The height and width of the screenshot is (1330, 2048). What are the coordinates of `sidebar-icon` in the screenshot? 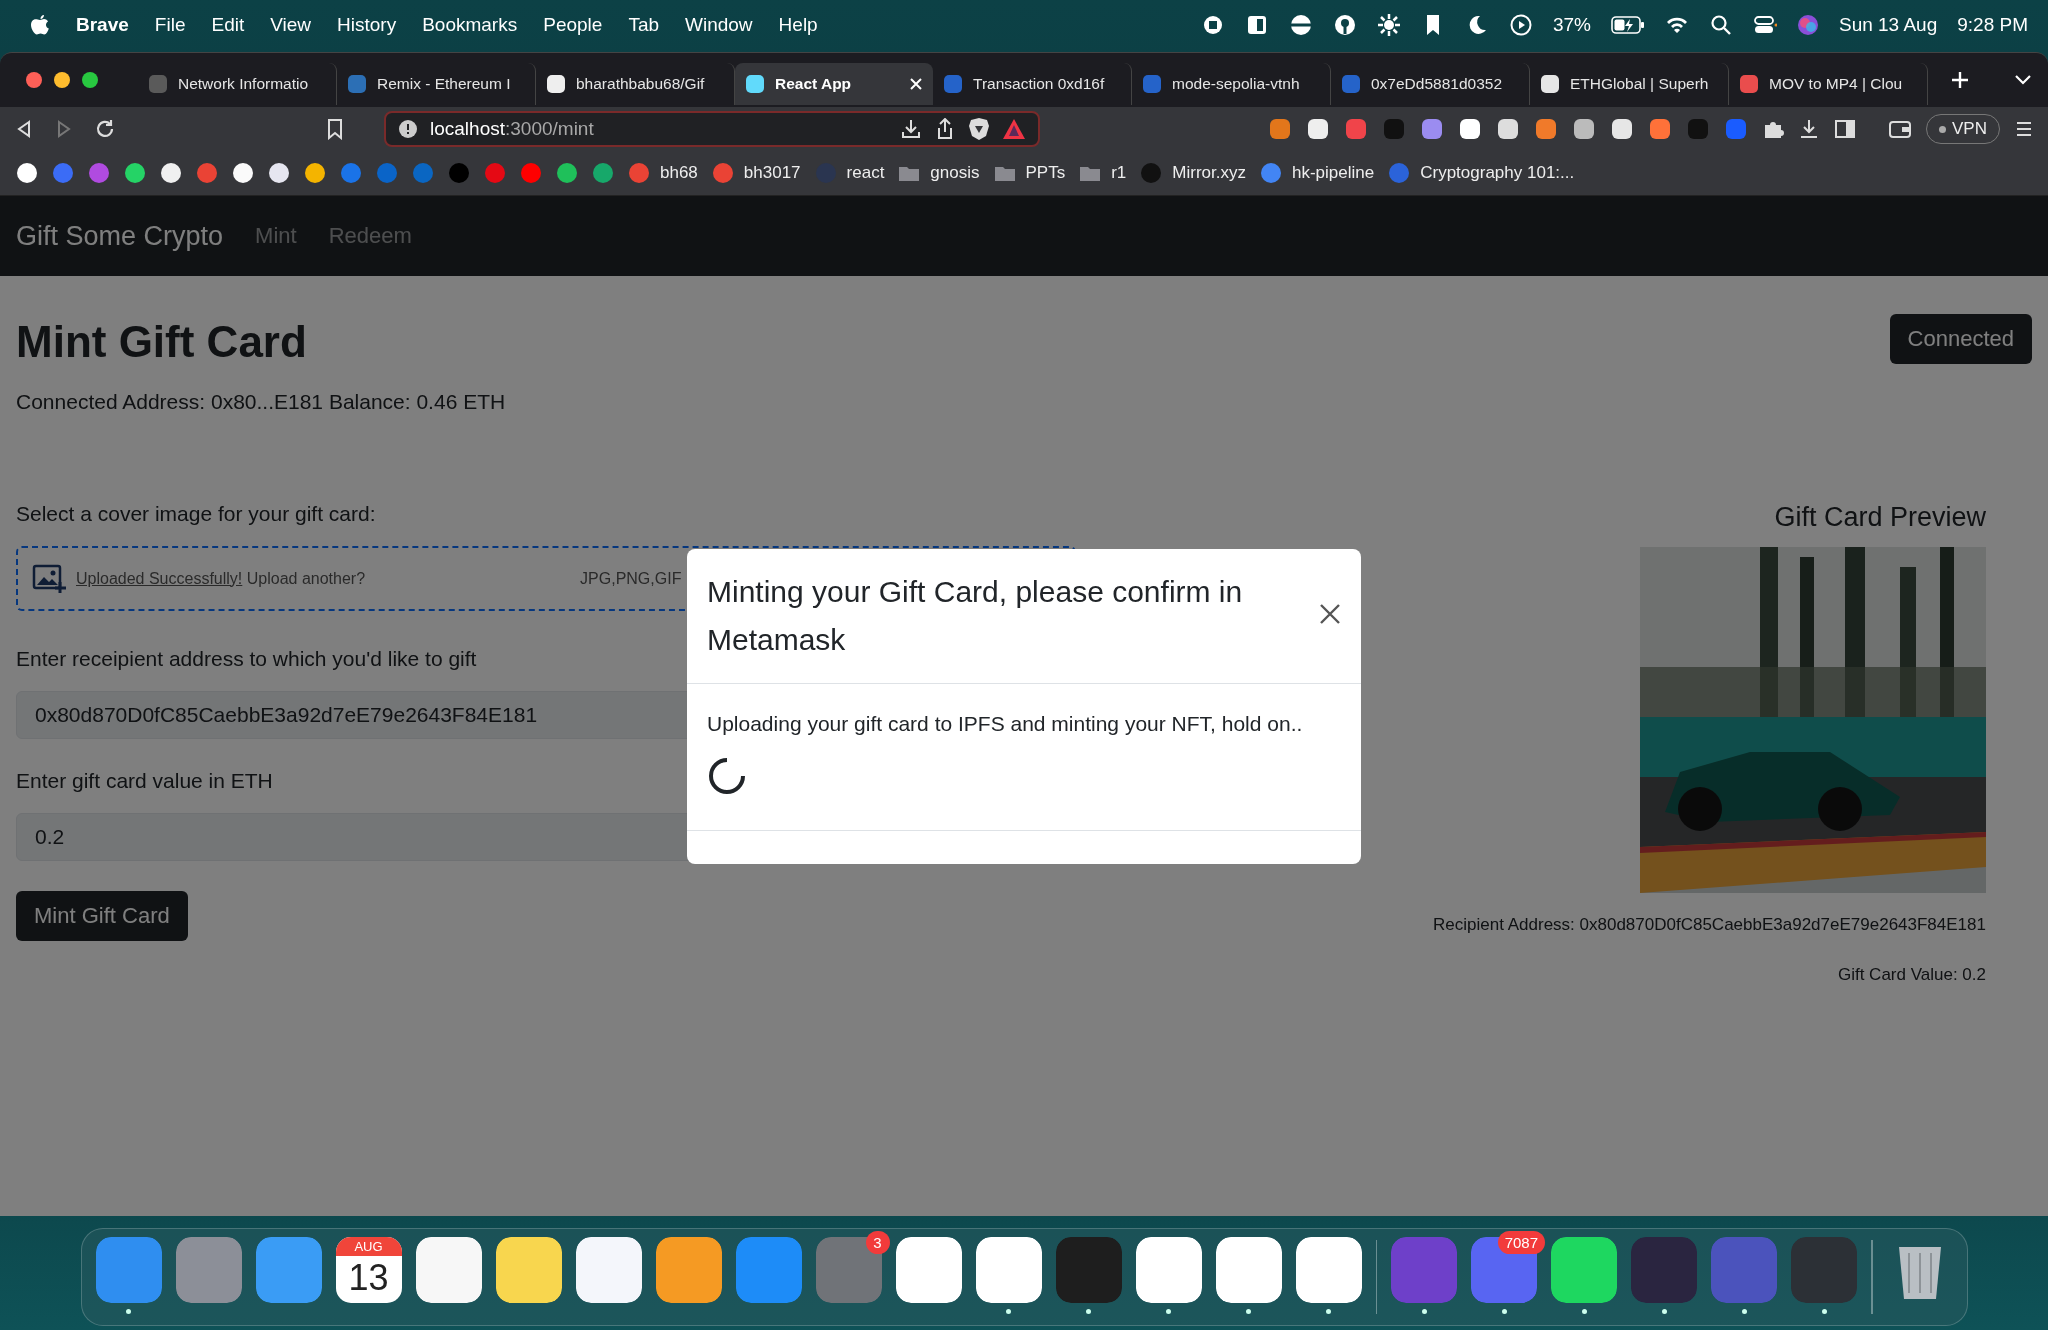 It's located at (1845, 129).